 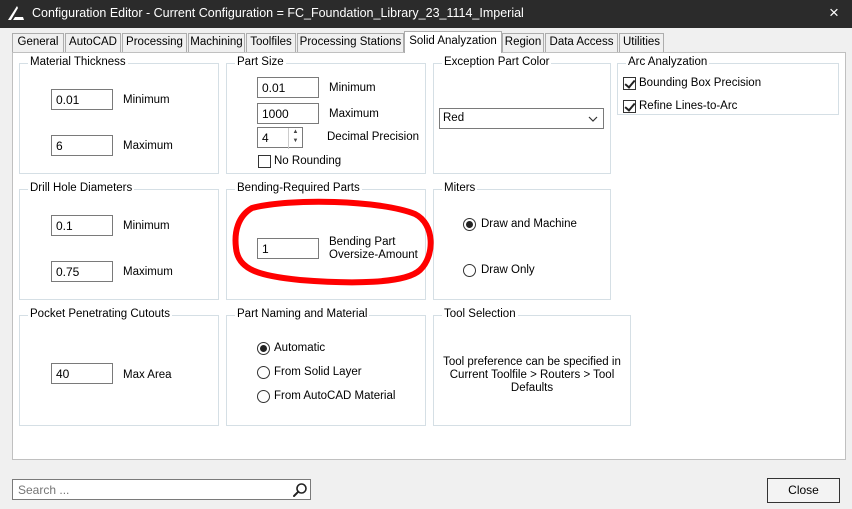 I want to click on search-input, so click(x=148, y=489).